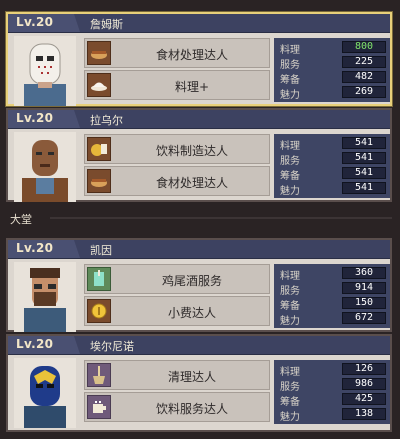  What do you see at coordinates (191, 281) in the screenshot?
I see `skill-label: 鸡尾酒服务` at bounding box center [191, 281].